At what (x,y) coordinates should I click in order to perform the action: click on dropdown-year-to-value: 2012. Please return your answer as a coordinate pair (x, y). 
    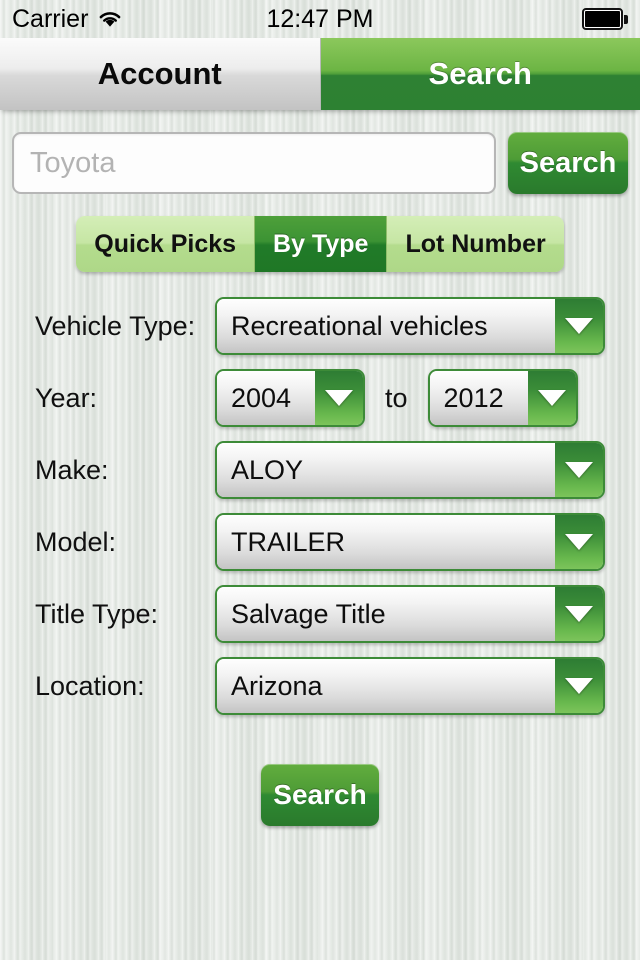
    Looking at the image, I should click on (478, 398).